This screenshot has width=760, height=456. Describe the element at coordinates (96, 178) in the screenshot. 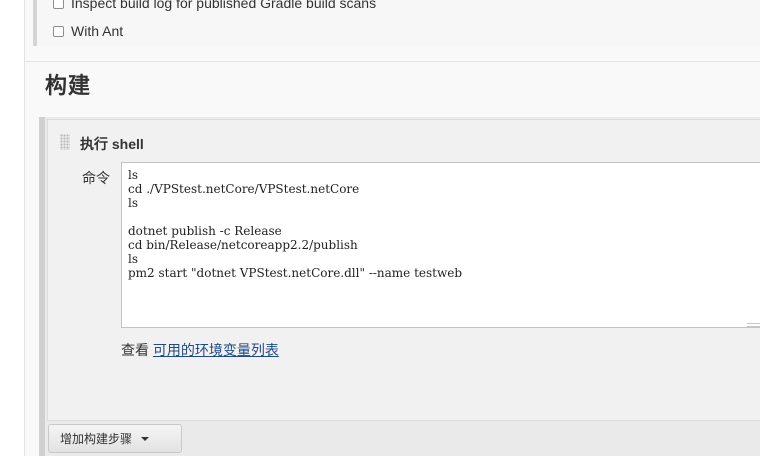

I see `command-label: 命令` at that location.